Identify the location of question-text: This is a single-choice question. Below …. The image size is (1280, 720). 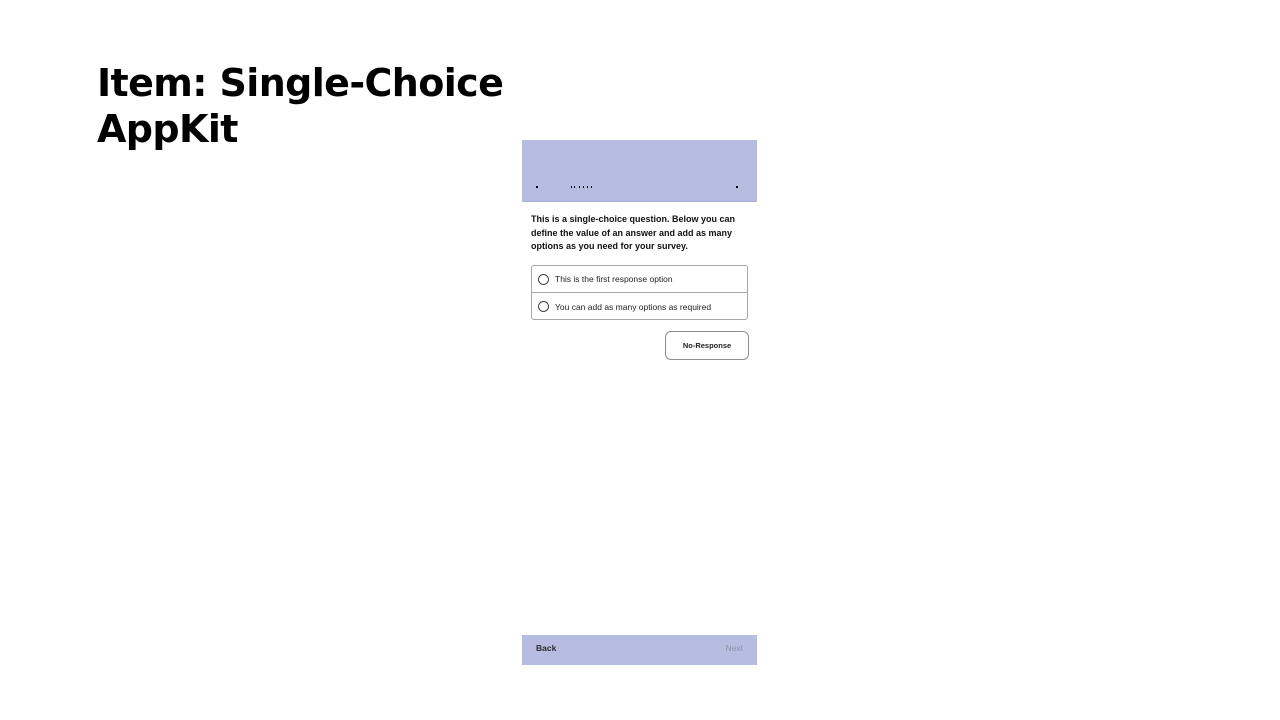
(633, 232).